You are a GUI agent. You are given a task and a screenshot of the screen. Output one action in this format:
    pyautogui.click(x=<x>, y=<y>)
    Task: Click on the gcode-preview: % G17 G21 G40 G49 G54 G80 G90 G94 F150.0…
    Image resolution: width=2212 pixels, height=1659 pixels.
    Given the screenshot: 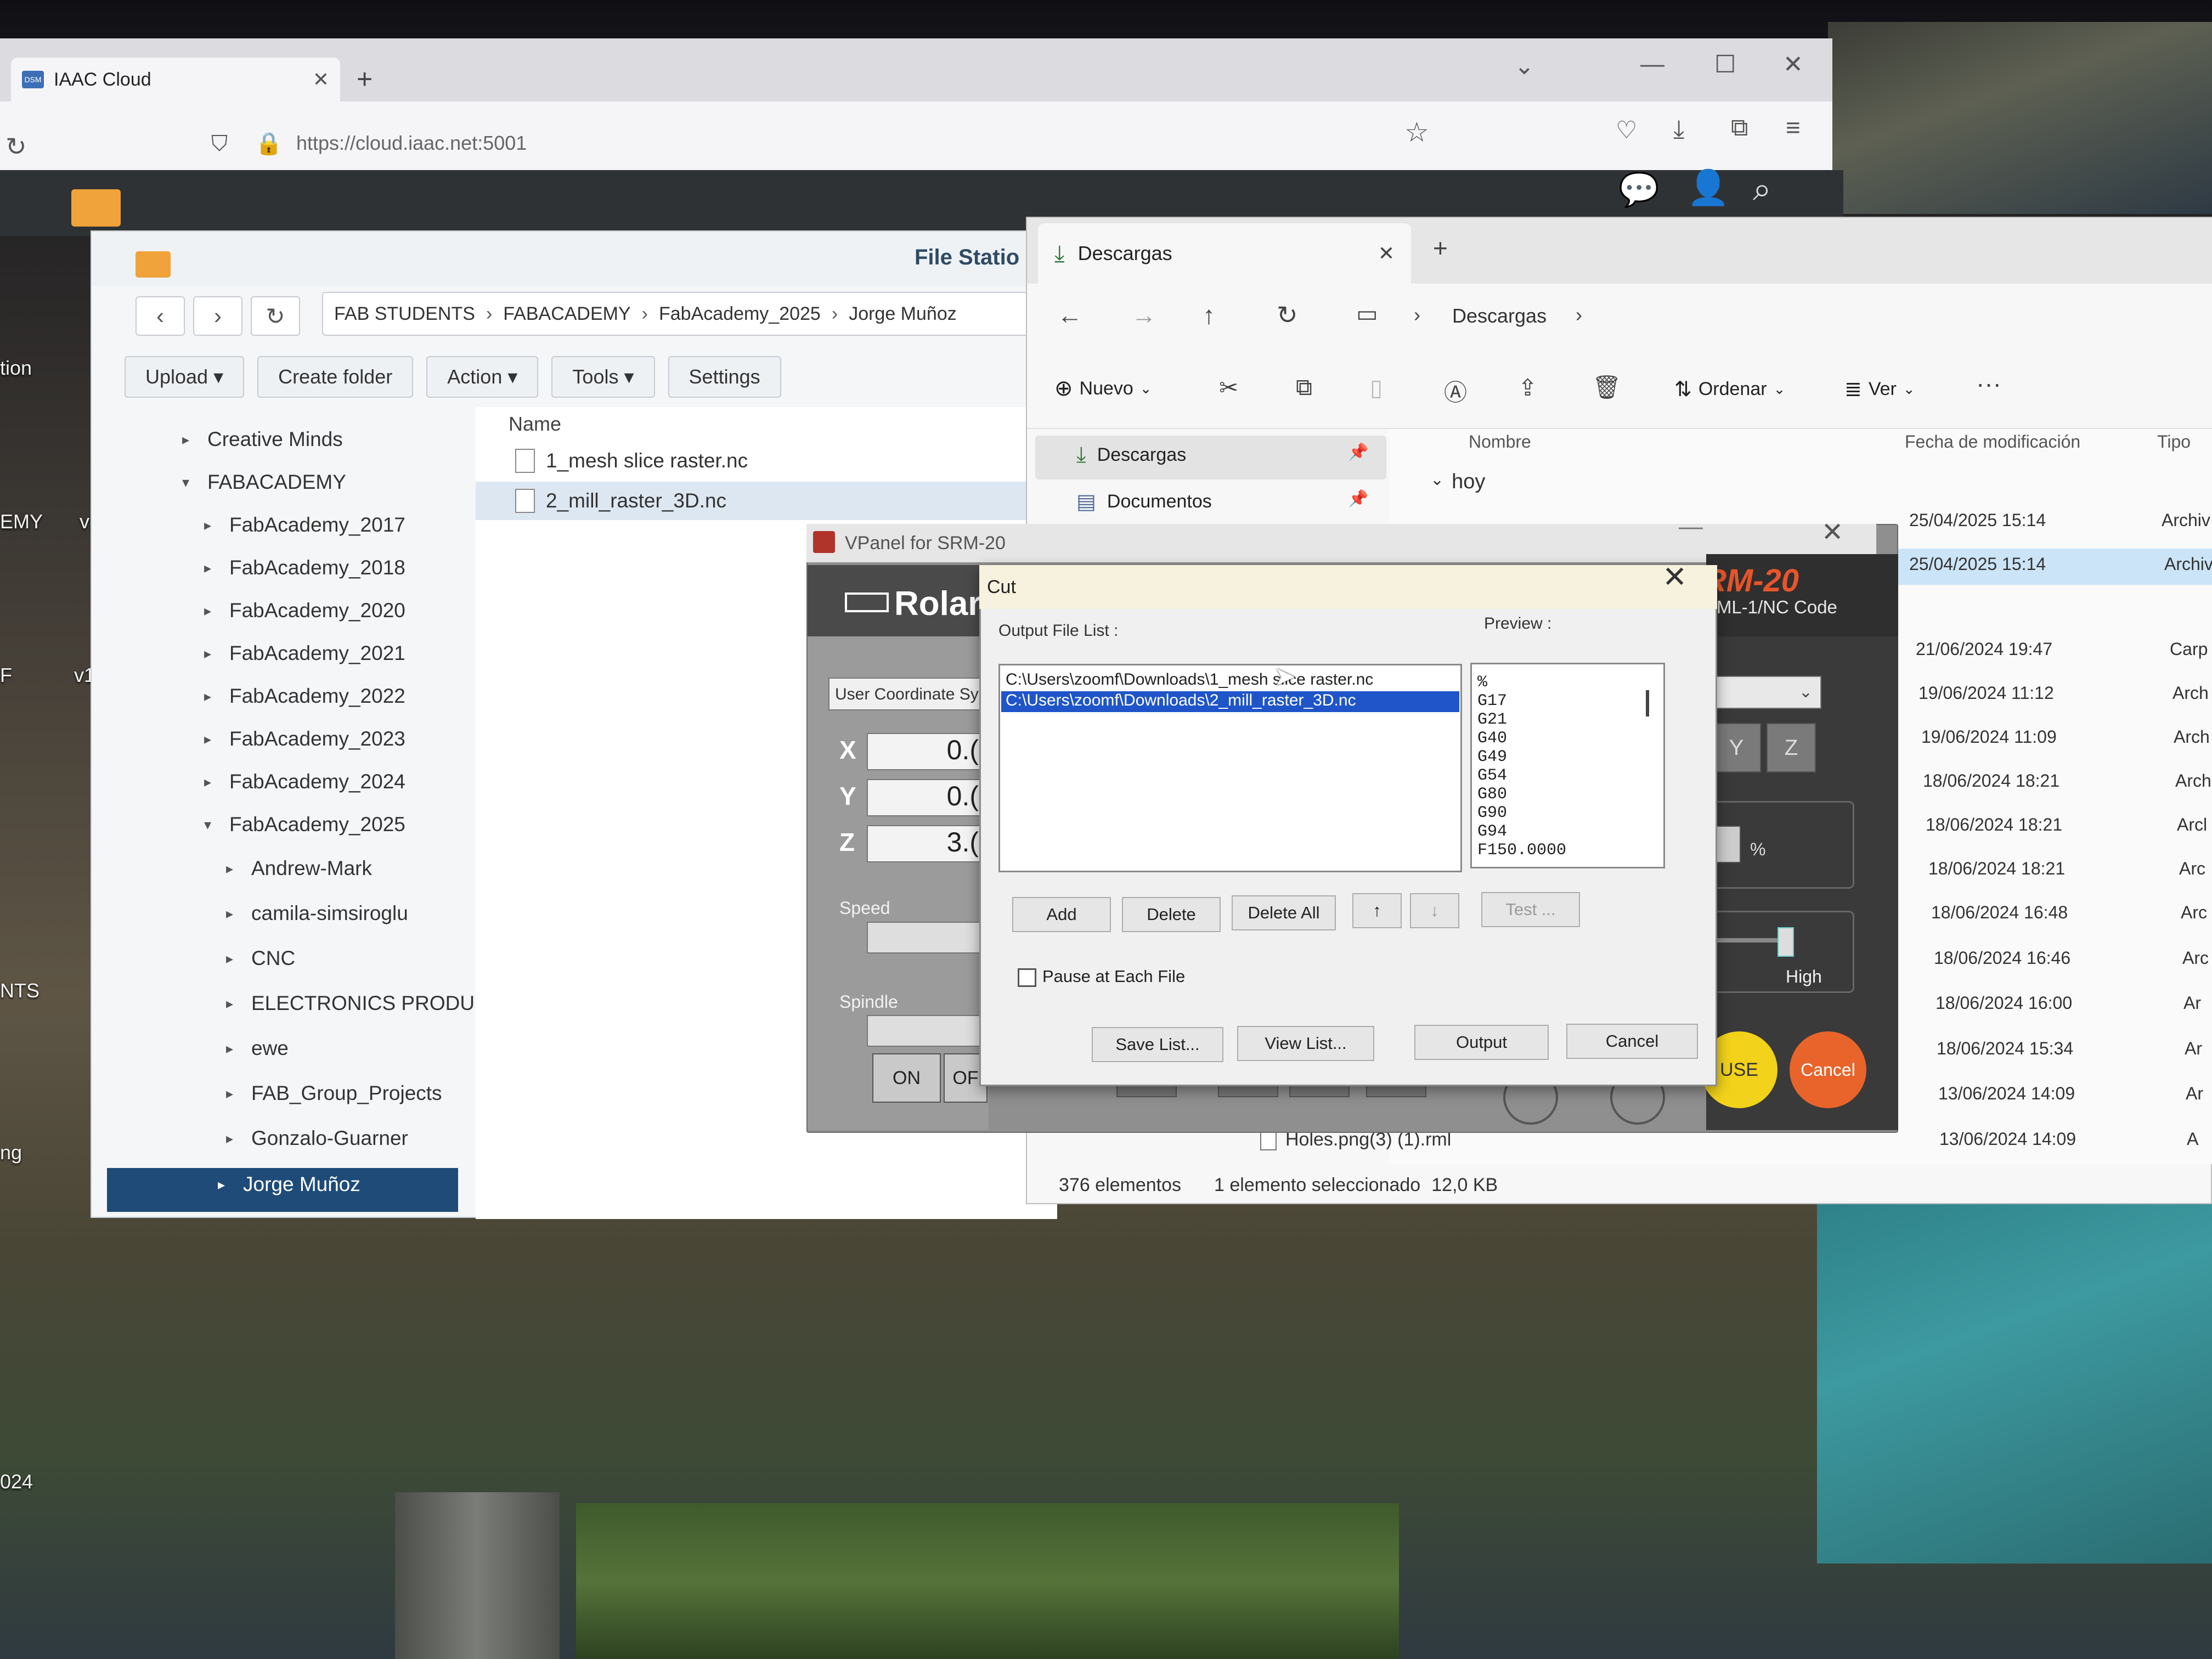 What is the action you would take?
    pyautogui.click(x=1568, y=766)
    